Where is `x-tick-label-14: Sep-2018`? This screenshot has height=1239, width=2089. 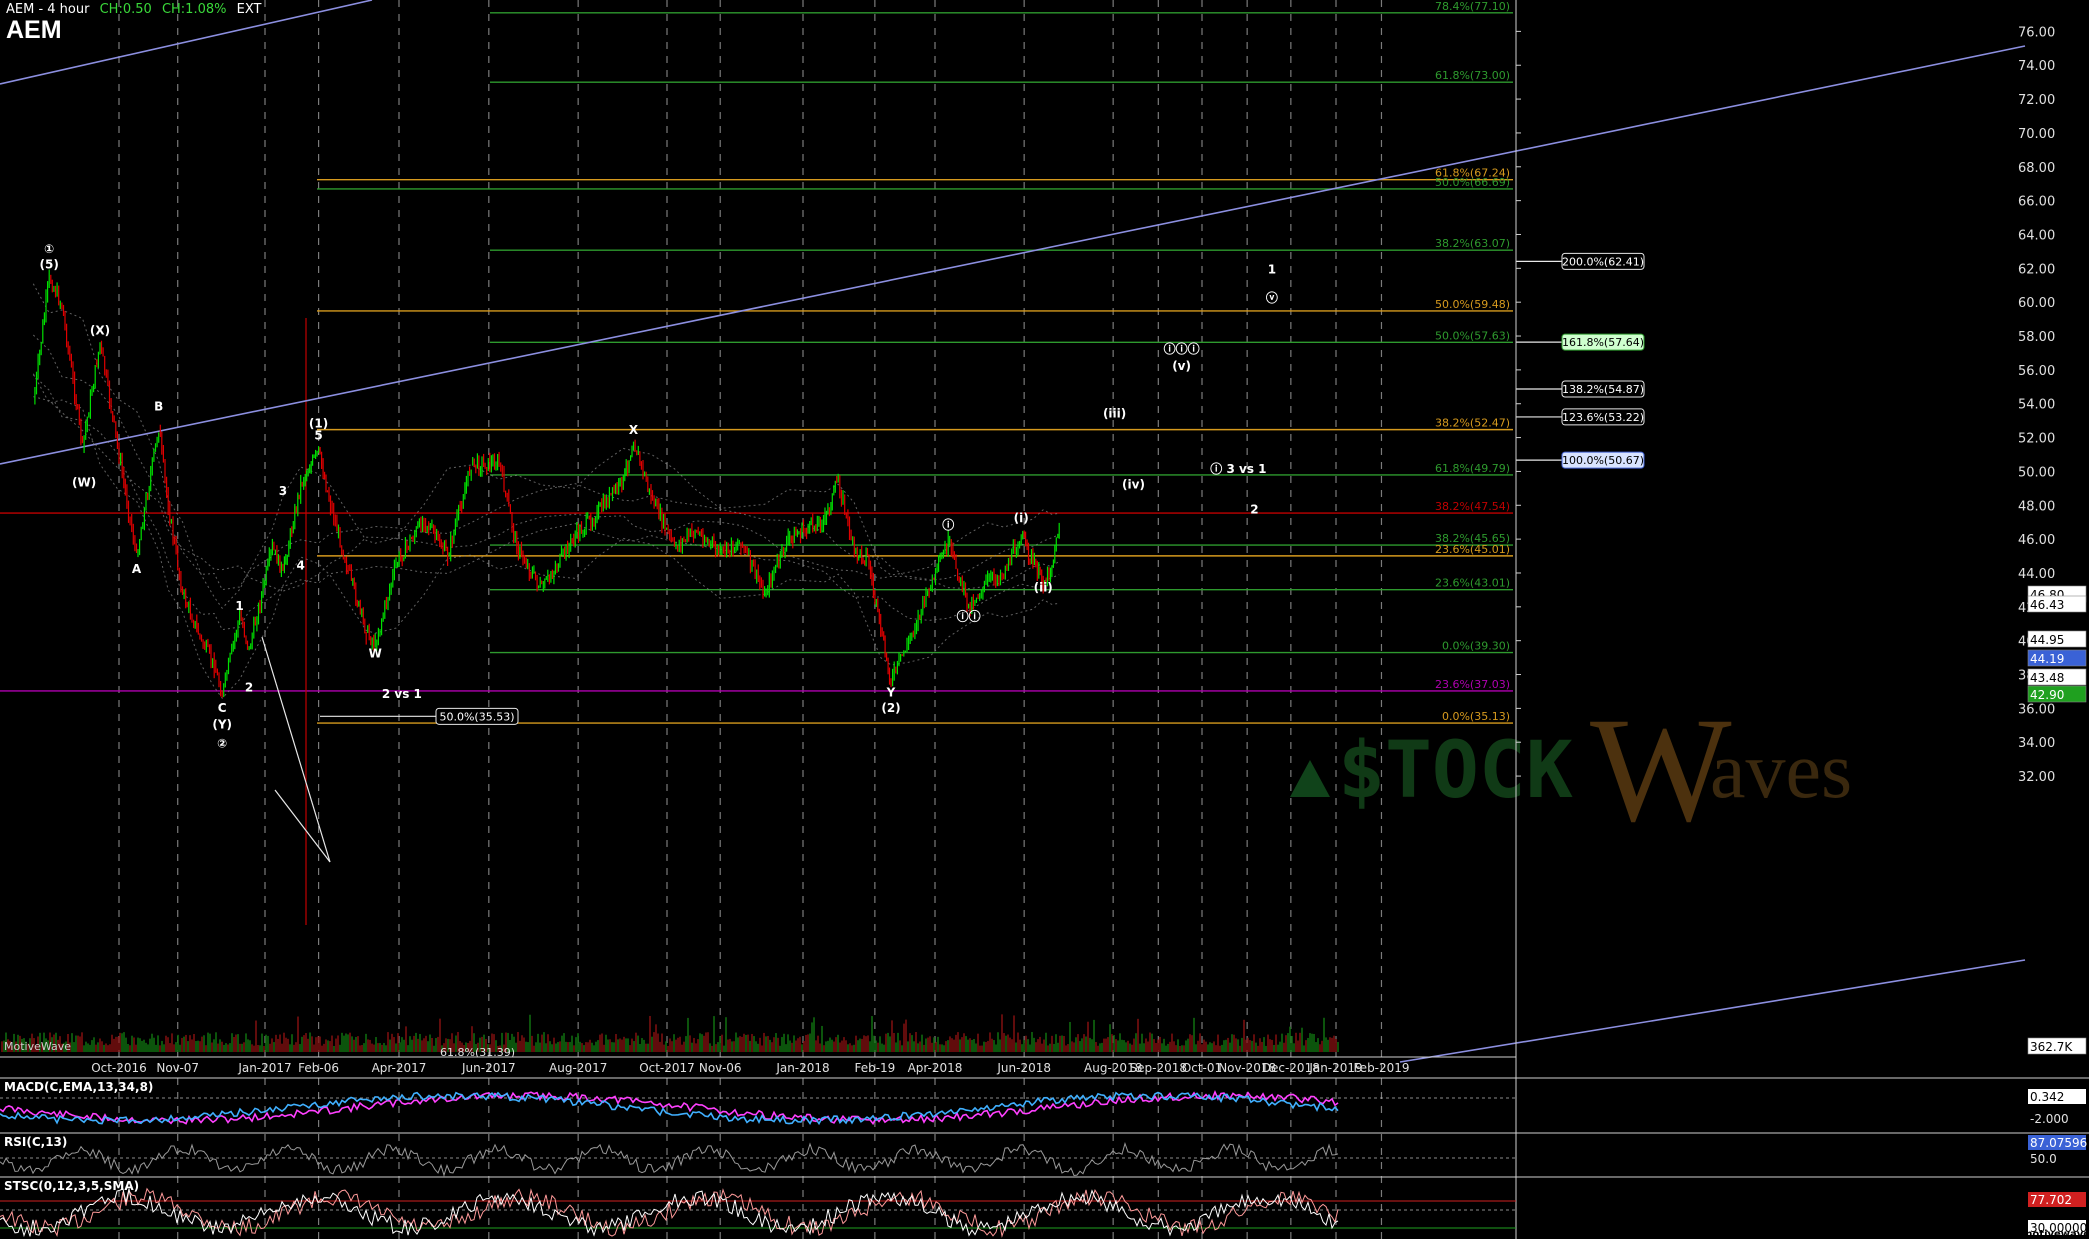
x-tick-label-14: Sep-2018 is located at coordinates (1159, 1068).